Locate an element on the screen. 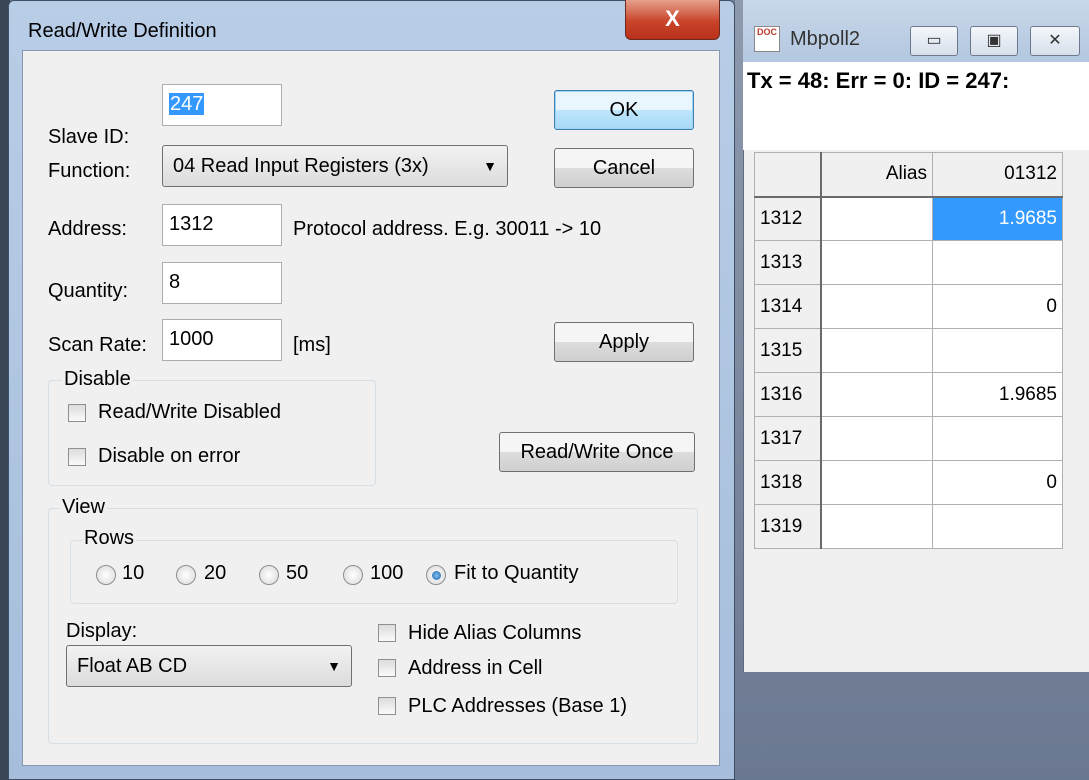 This screenshot has width=1089, height=780. table-row: 1318 0 is located at coordinates (908, 482).